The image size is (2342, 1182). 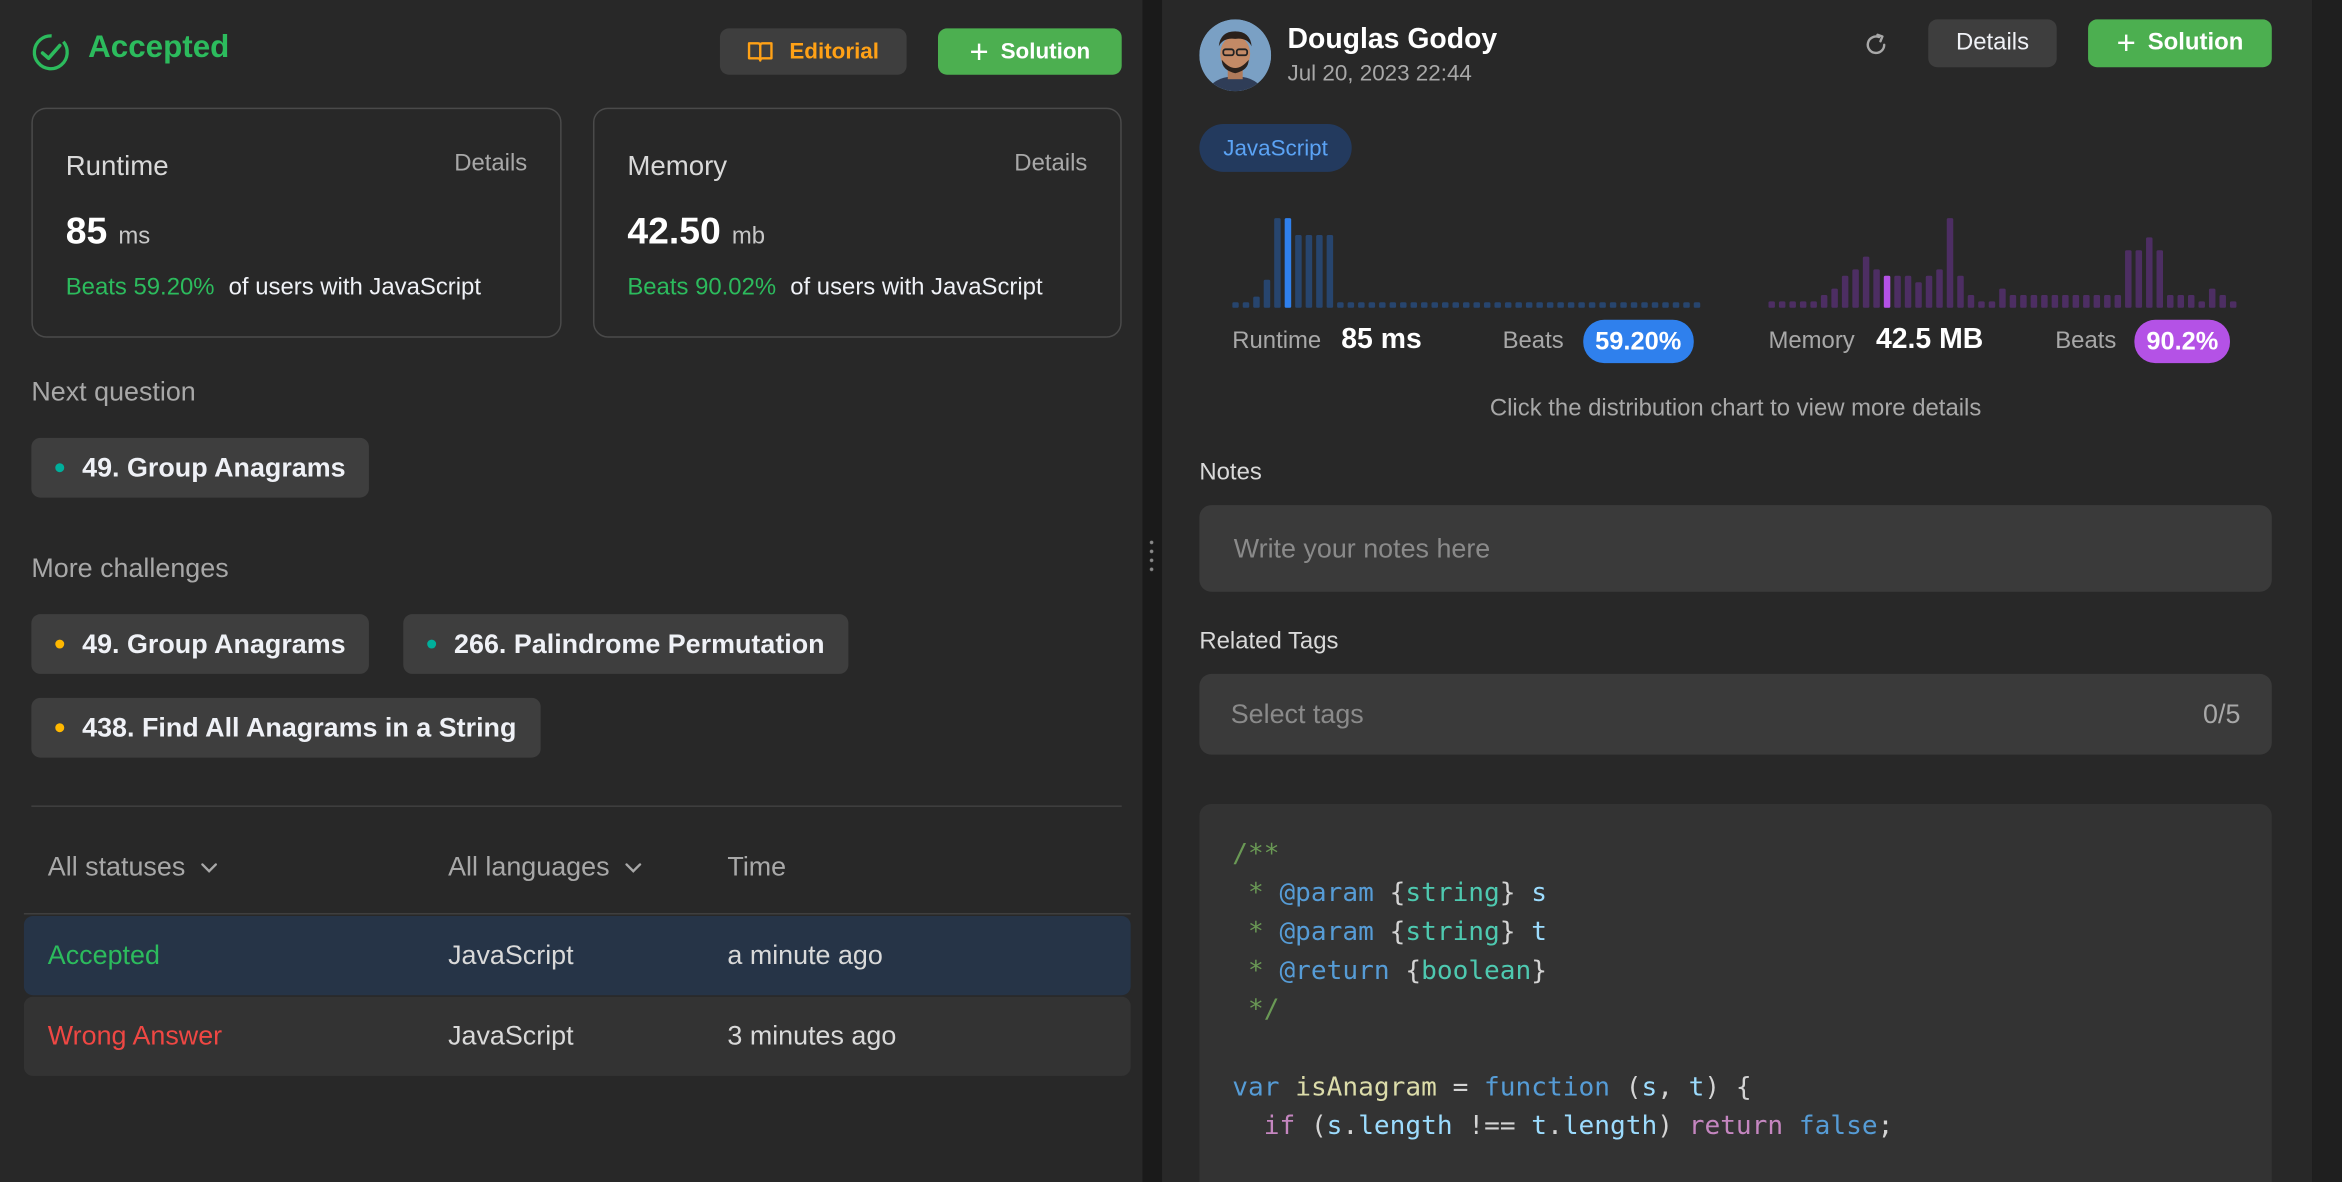 I want to click on runtime-chart-svg, so click(x=1468, y=257).